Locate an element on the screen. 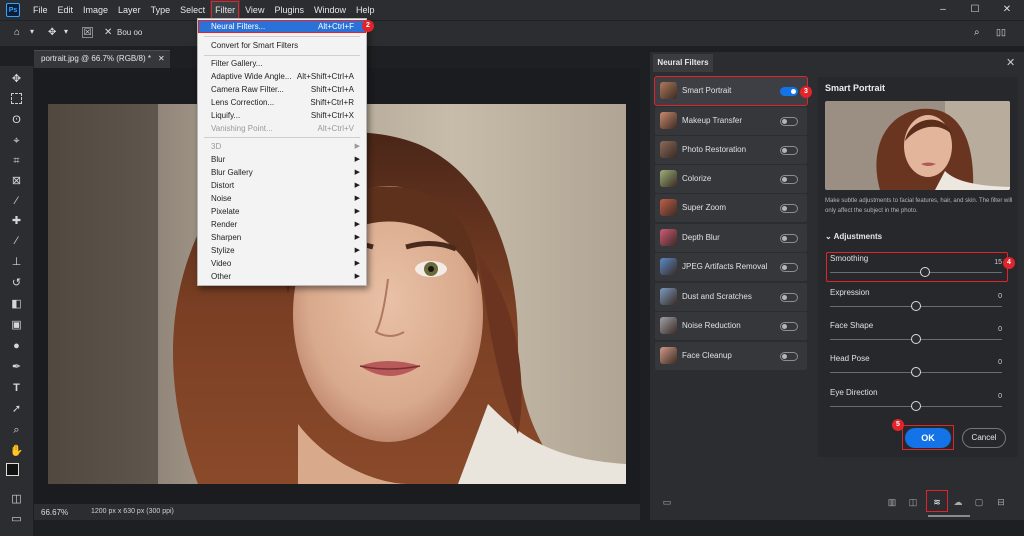 Image resolution: width=1024 pixels, height=536 pixels. path-select-tool-icon: ➚ is located at coordinates (16, 409).